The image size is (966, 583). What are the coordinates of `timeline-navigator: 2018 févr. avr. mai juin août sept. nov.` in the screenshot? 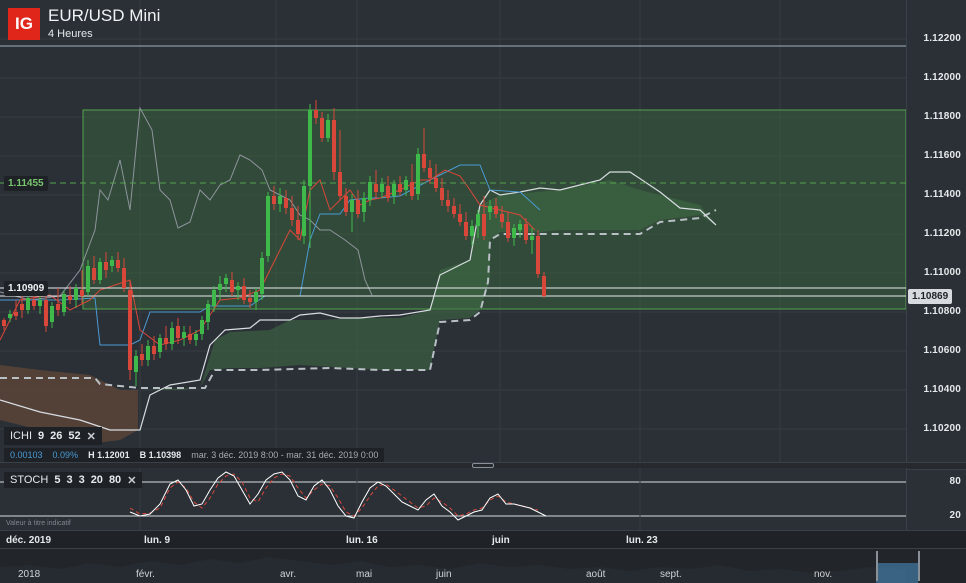 It's located at (483, 565).